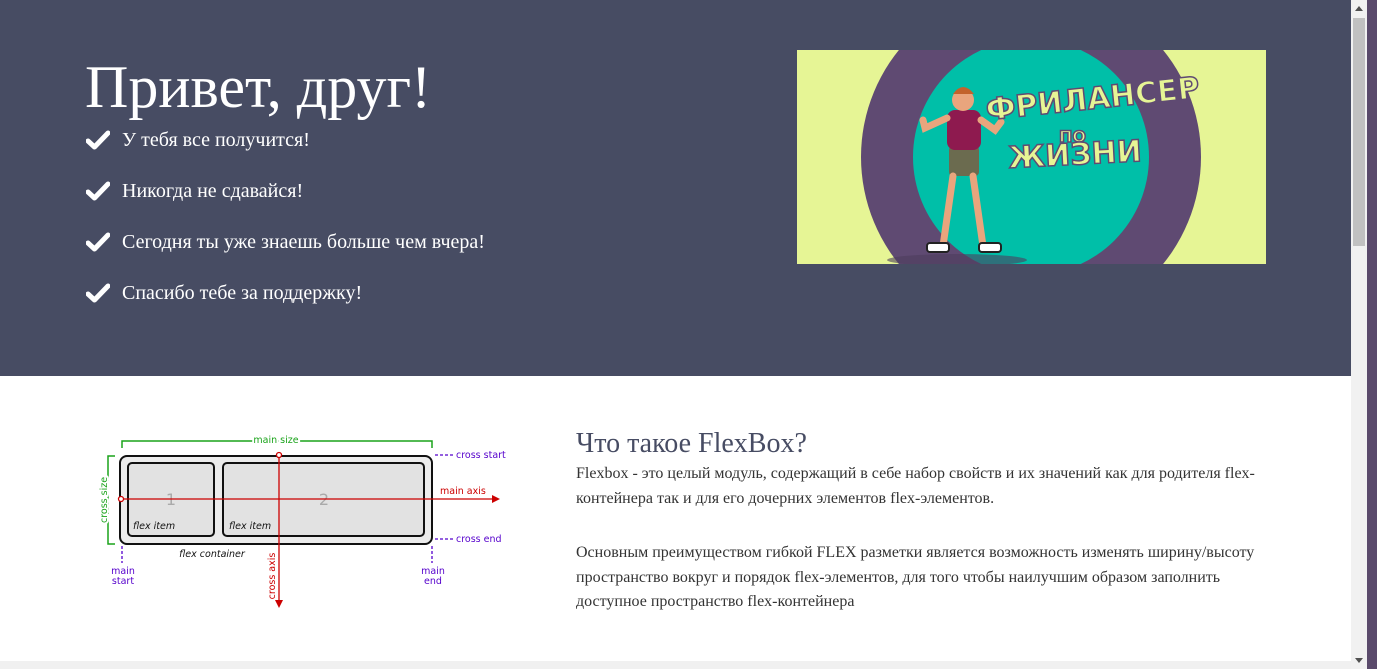 The width and height of the screenshot is (1377, 669). What do you see at coordinates (275, 440) in the screenshot?
I see `main-size-label: main size` at bounding box center [275, 440].